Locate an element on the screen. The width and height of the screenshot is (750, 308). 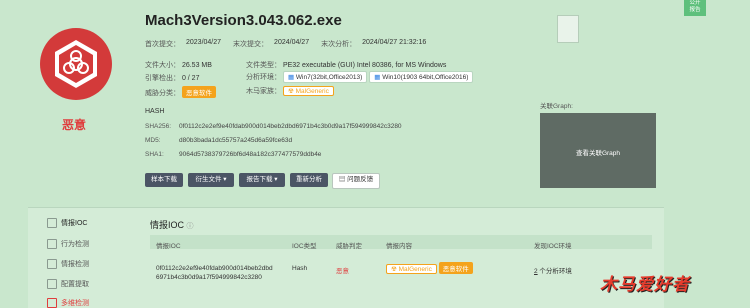
view-graph-link: 查看关联Graph is located at coordinates (598, 152).